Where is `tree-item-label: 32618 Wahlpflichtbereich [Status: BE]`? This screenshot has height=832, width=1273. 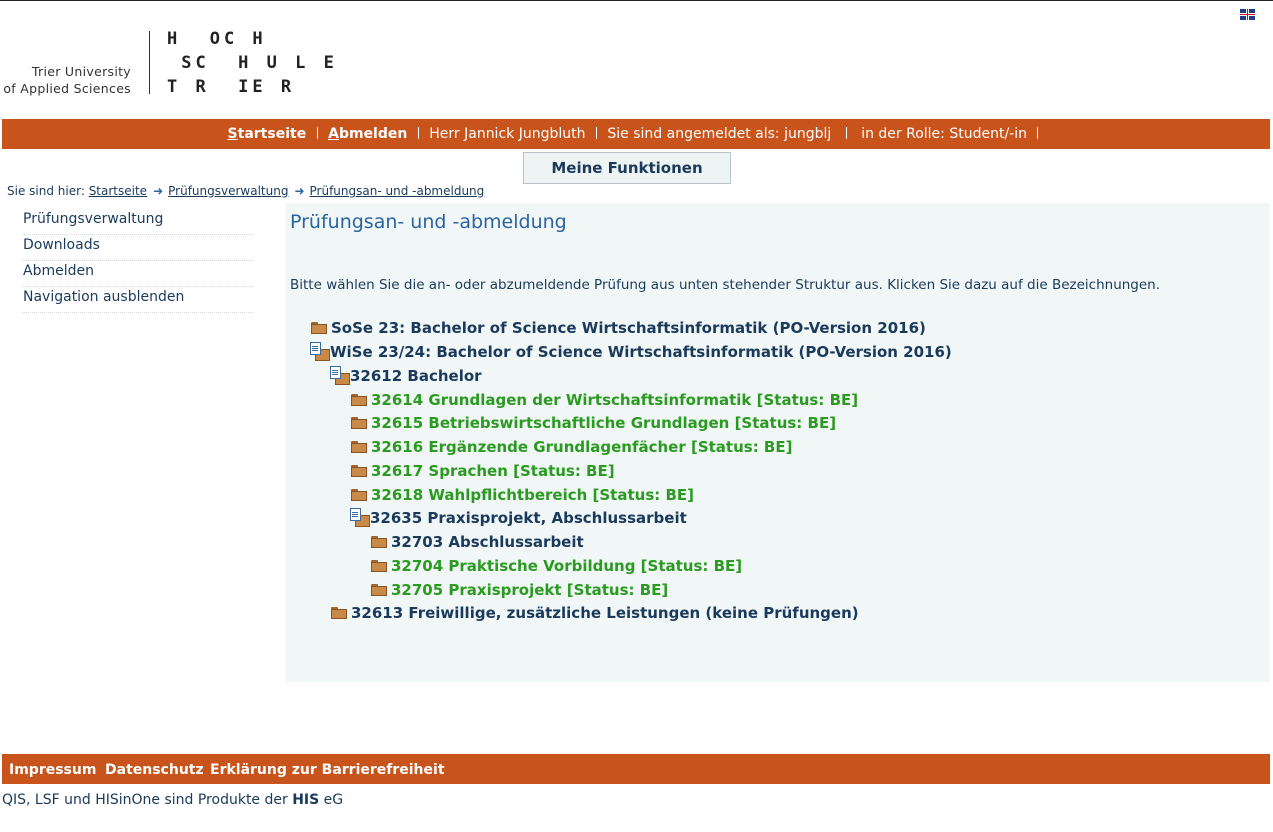
tree-item-label: 32618 Wahlpflichtbereich [Status: BE] is located at coordinates (532, 495).